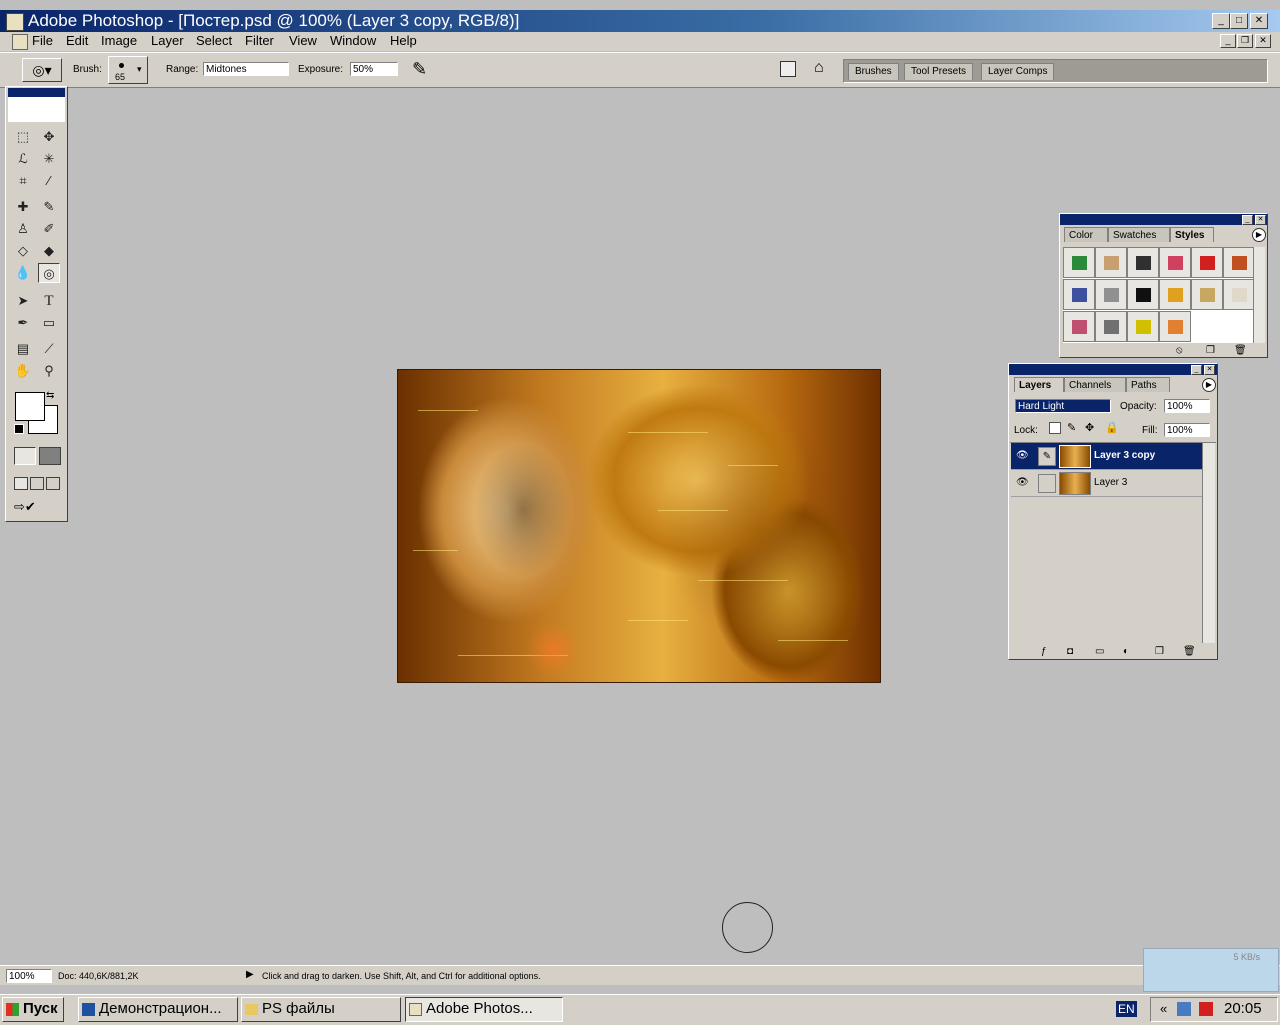 The width and height of the screenshot is (1280, 1025). Describe the element at coordinates (1126, 651) in the screenshot. I see `adjustment-layer-icon: ◐` at that location.